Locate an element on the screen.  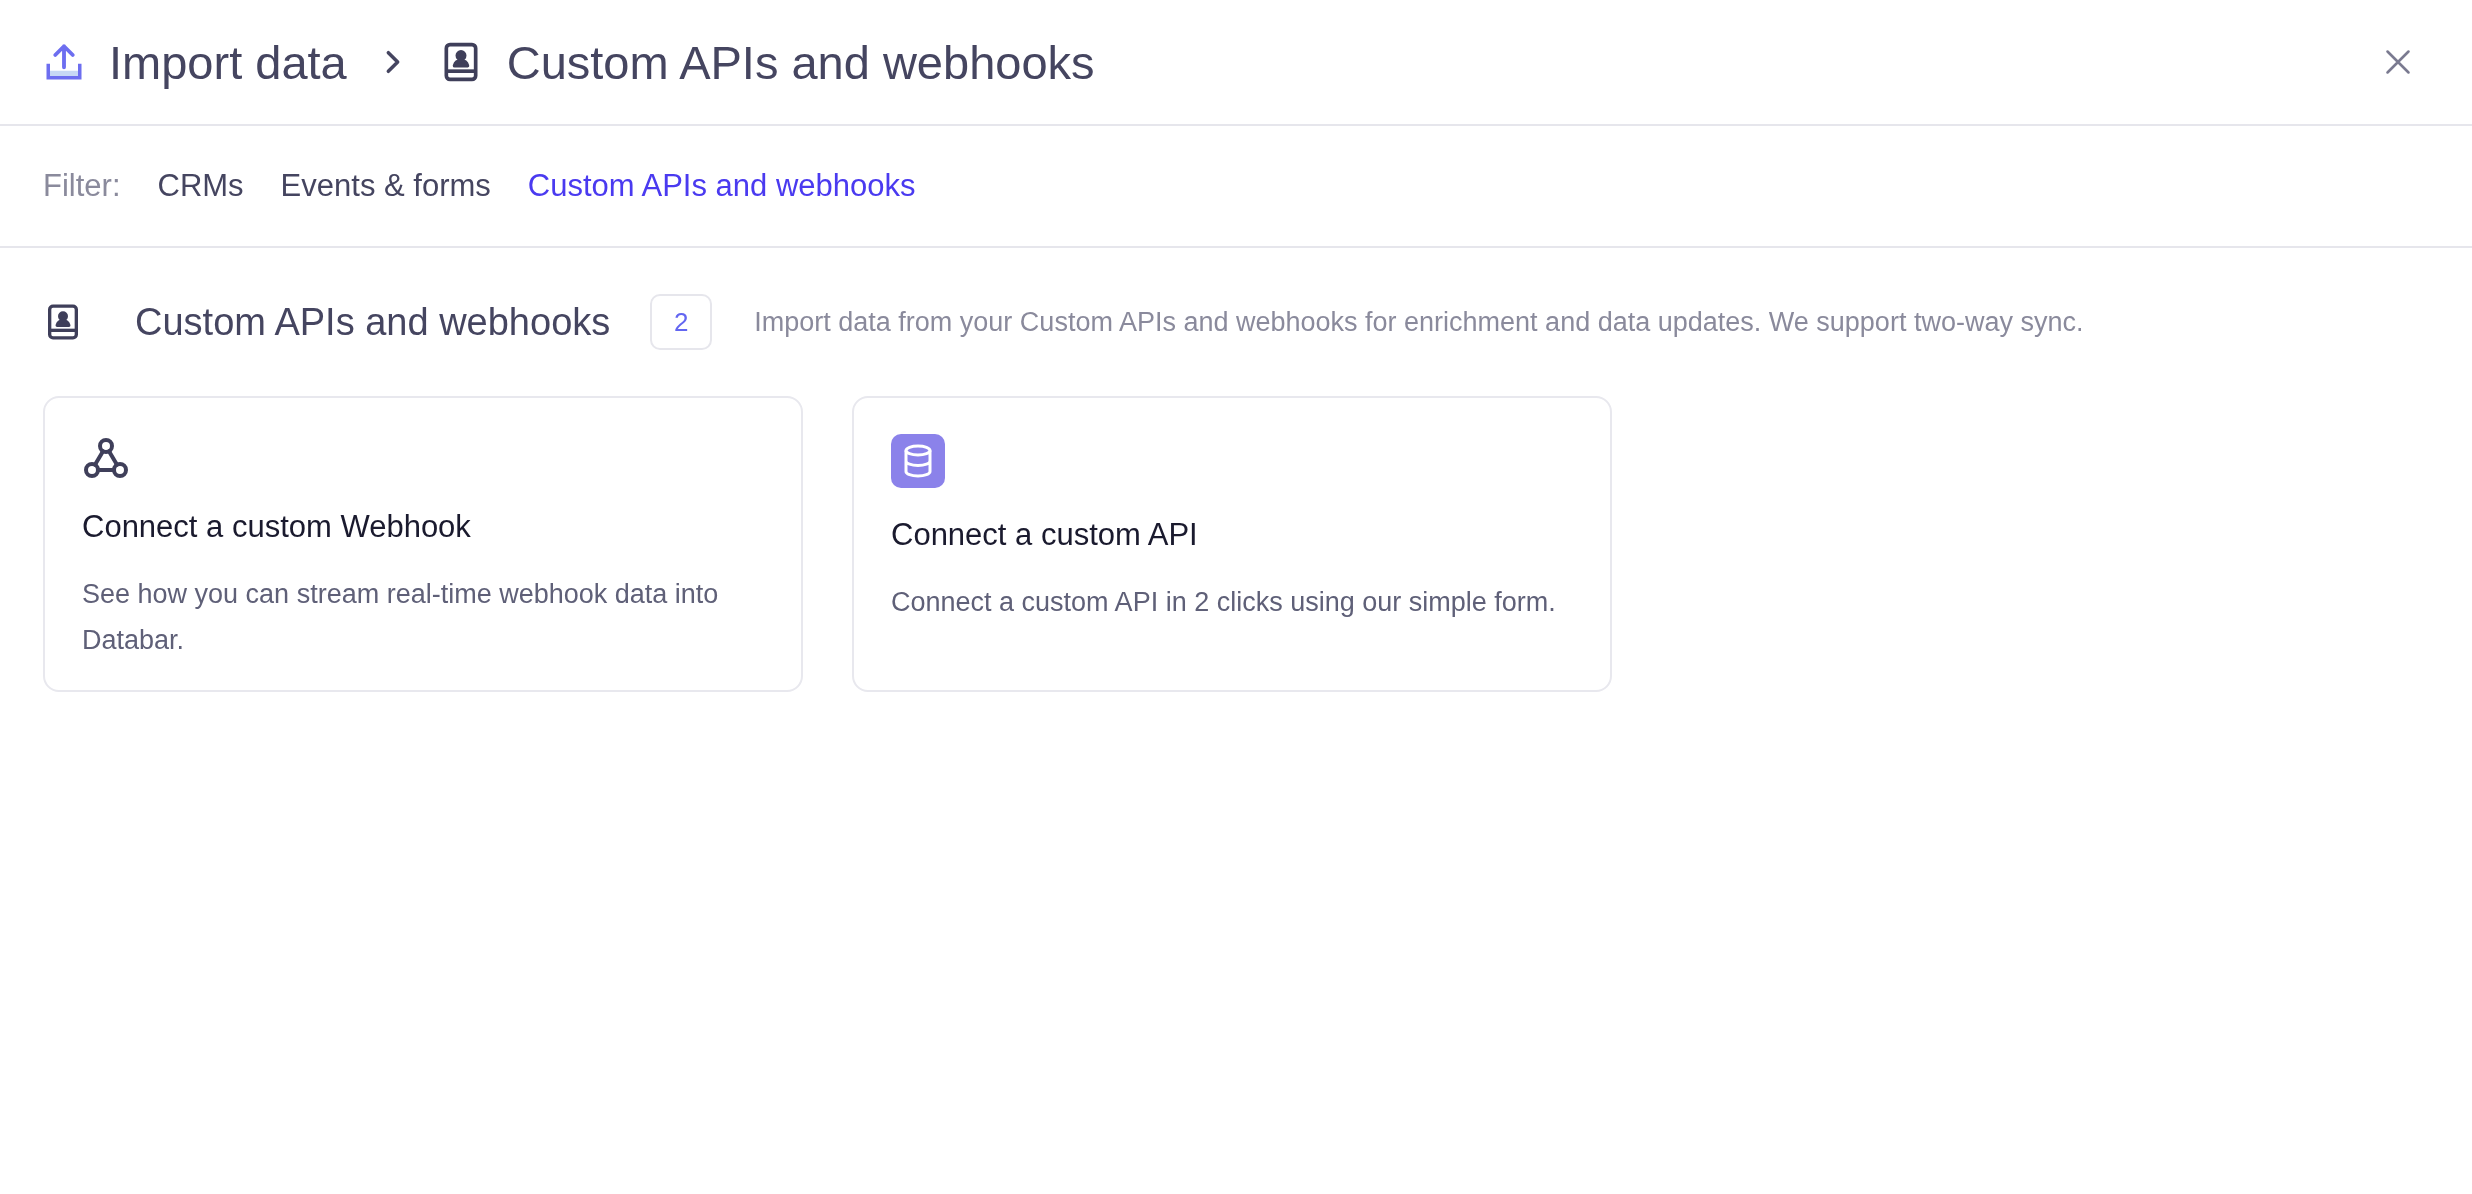
filter-tab: Events & forms is located at coordinates (385, 186).